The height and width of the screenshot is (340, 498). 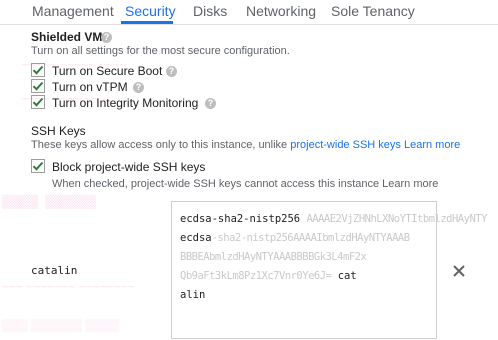 I want to click on ssh-key-text: cat, so click(x=344, y=276).